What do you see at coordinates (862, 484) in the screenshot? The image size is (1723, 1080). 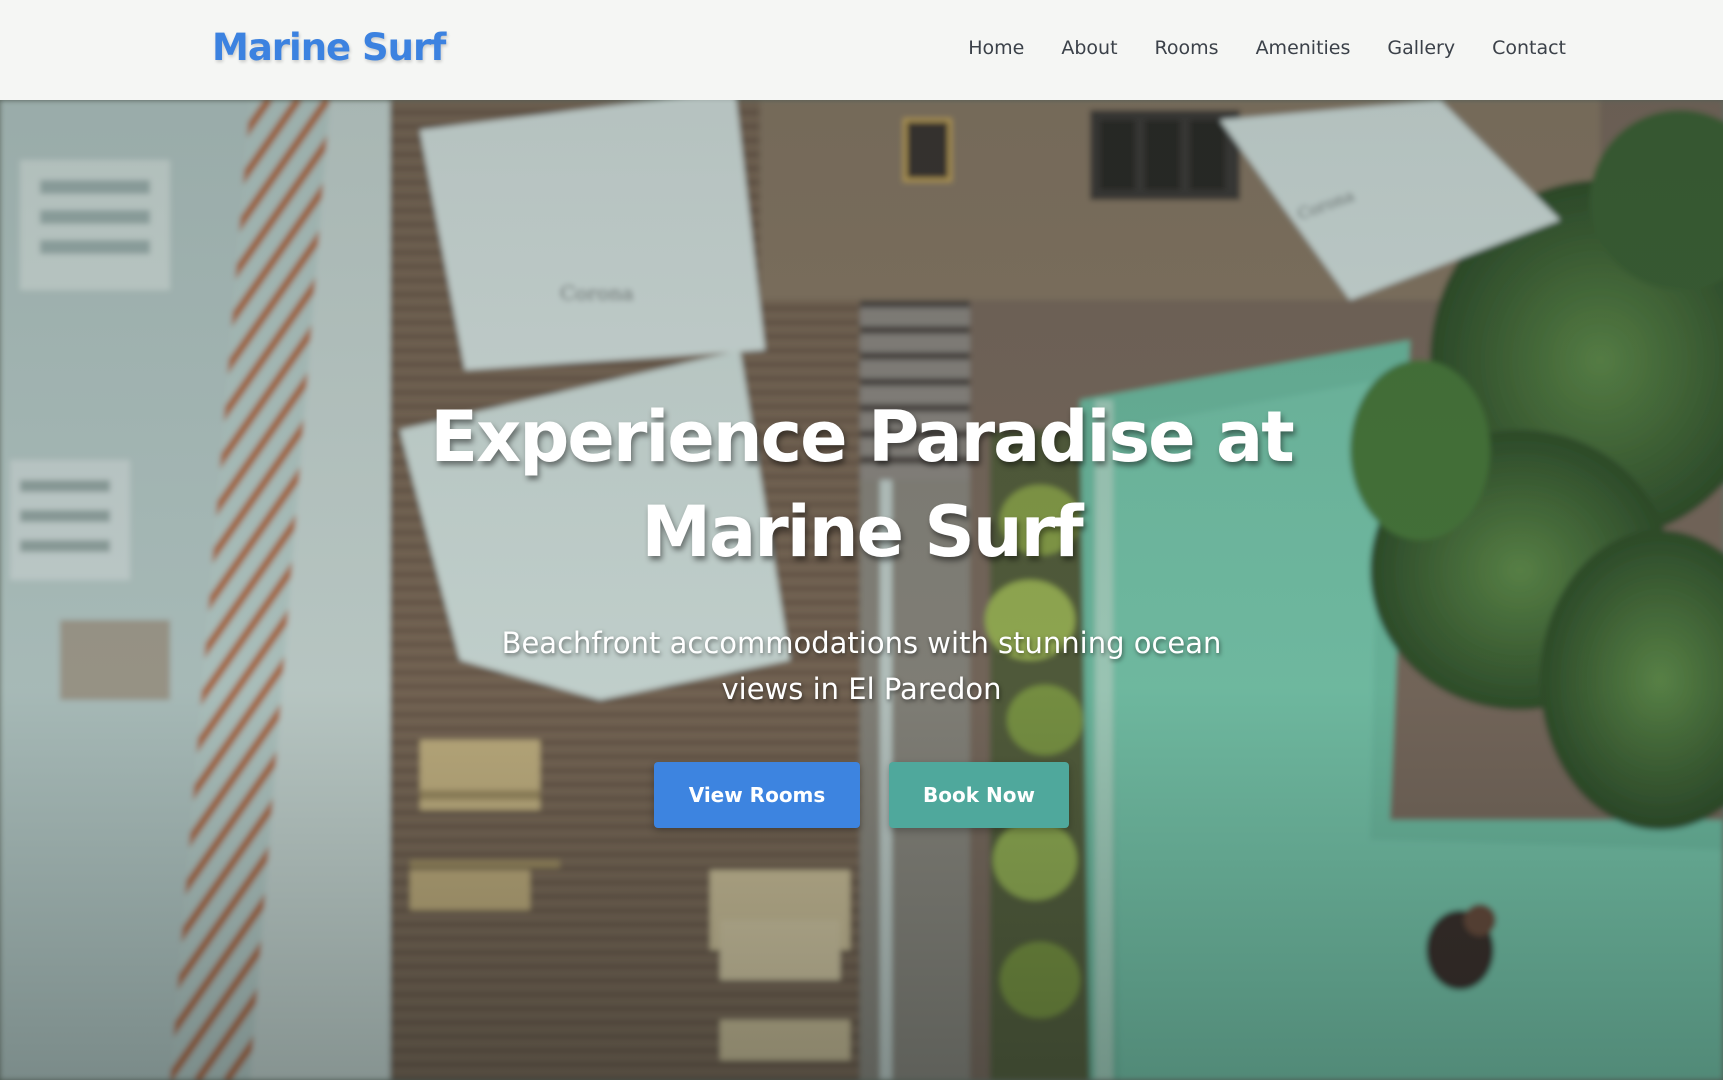 I see `hero-title: Experience Paradise at Marine Surf` at bounding box center [862, 484].